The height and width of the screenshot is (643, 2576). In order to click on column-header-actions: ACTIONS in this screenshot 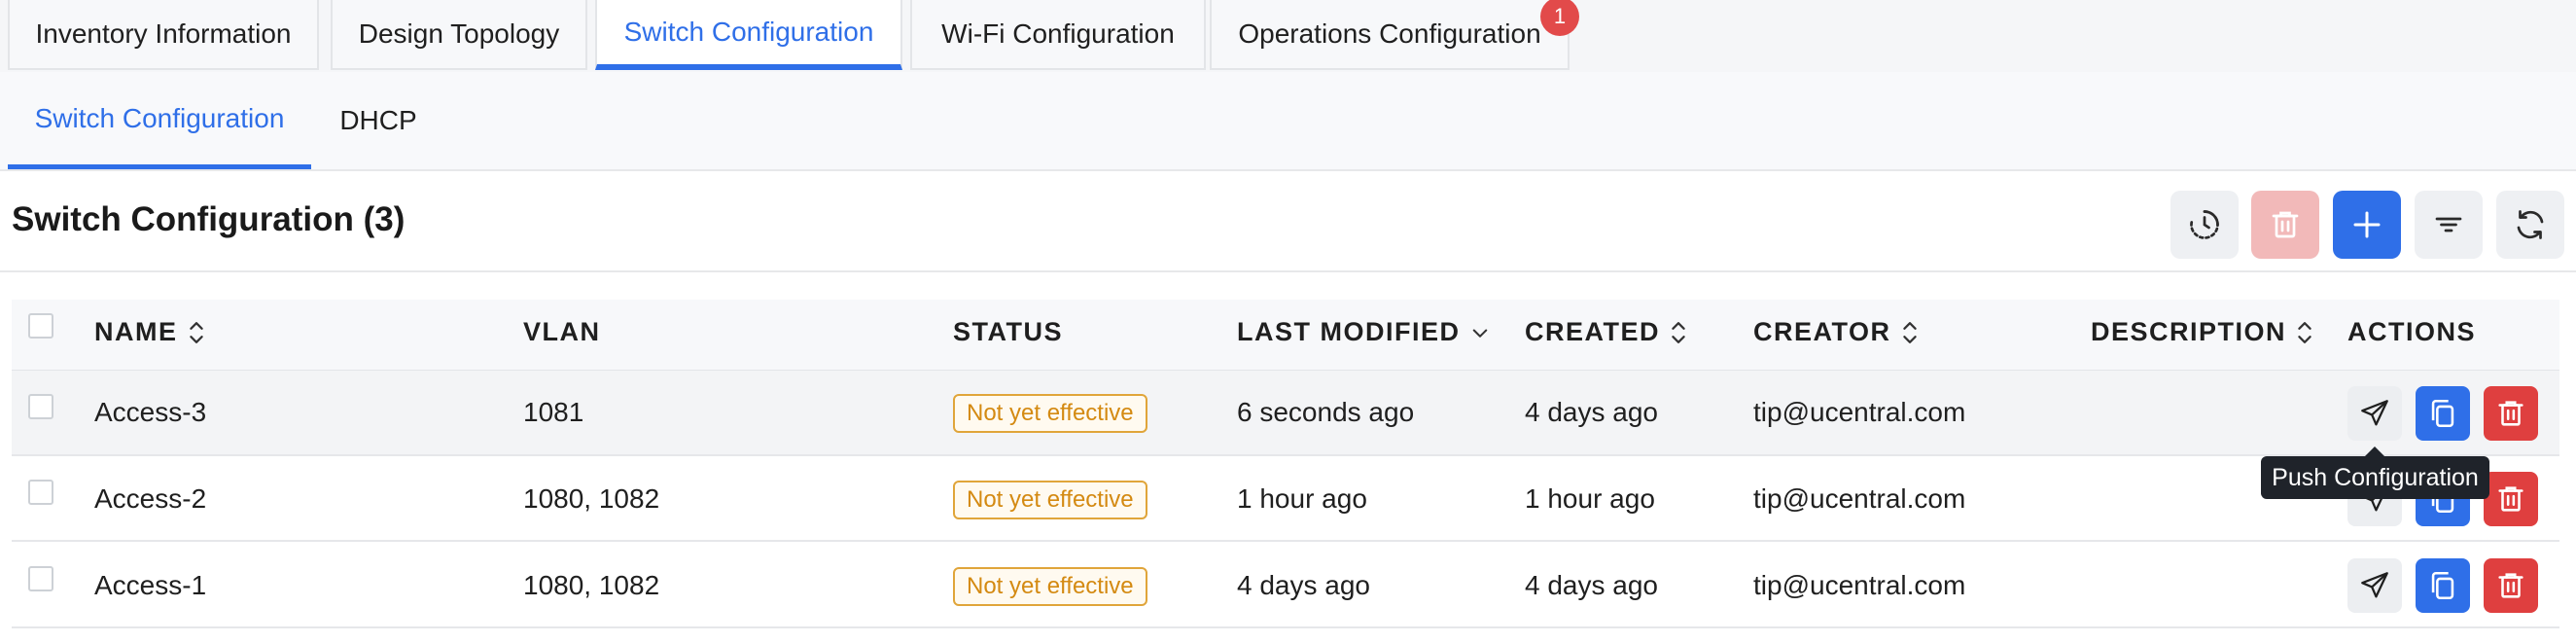, I will do `click(2411, 331)`.